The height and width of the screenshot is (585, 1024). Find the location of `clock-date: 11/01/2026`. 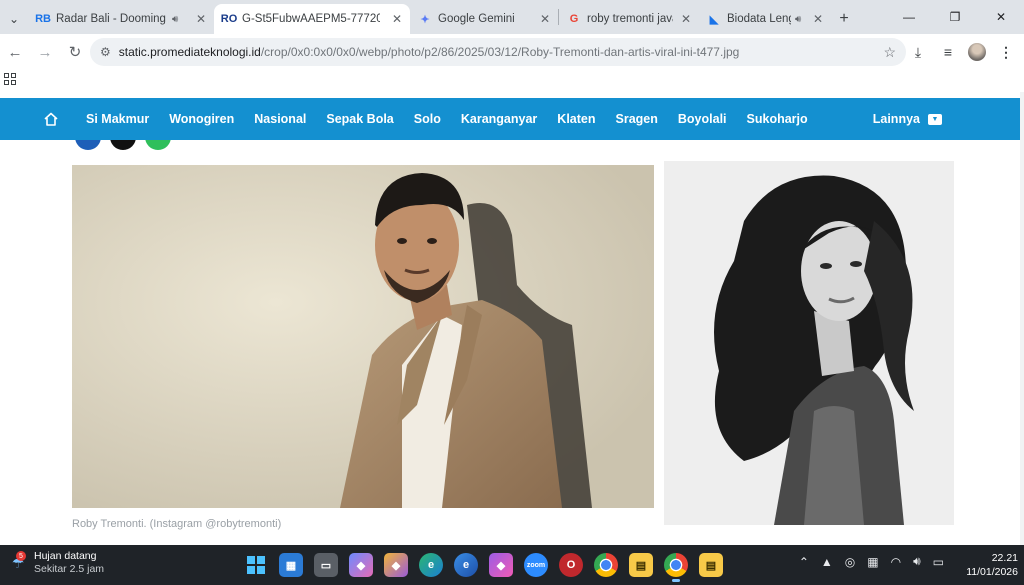

clock-date: 11/01/2026 is located at coordinates (992, 572).